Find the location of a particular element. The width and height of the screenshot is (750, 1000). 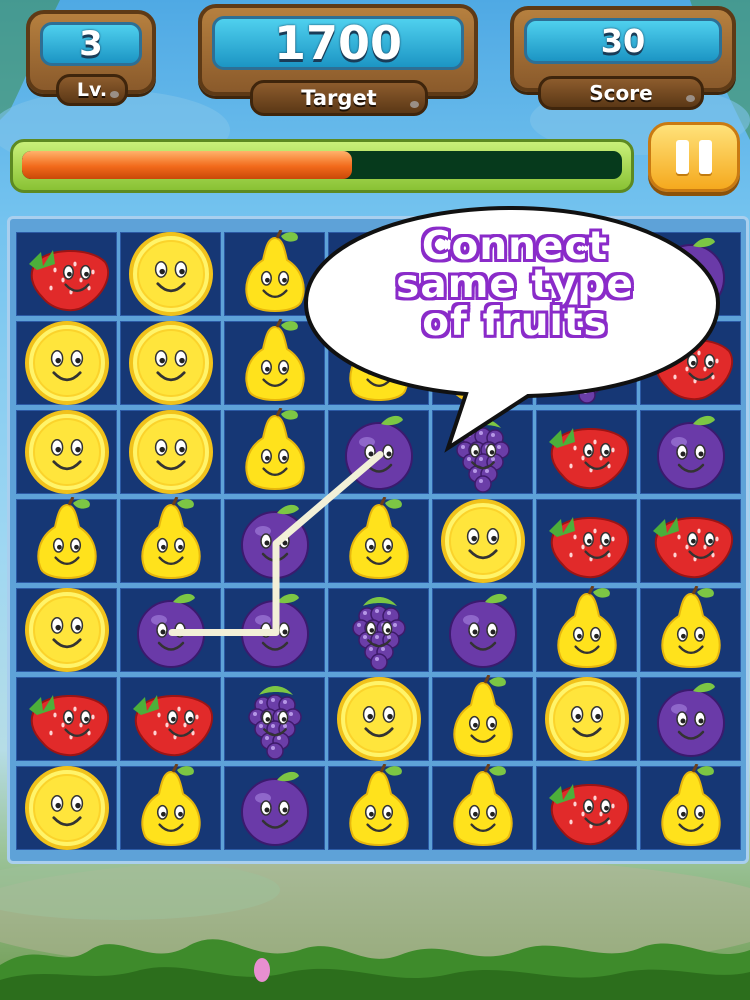

hint-line-3: of fruits is located at coordinates (515, 322).